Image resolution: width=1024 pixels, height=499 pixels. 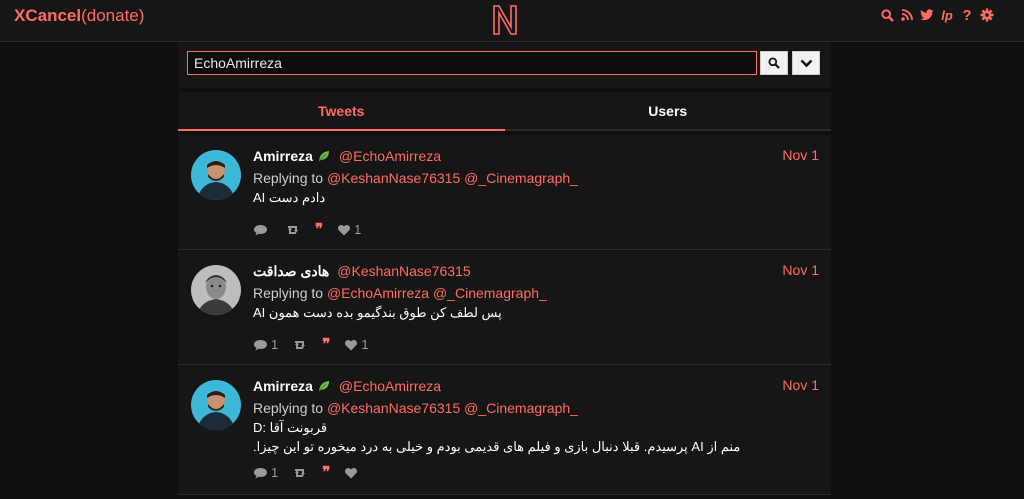 I want to click on twitter-icon, so click(x=927, y=15).